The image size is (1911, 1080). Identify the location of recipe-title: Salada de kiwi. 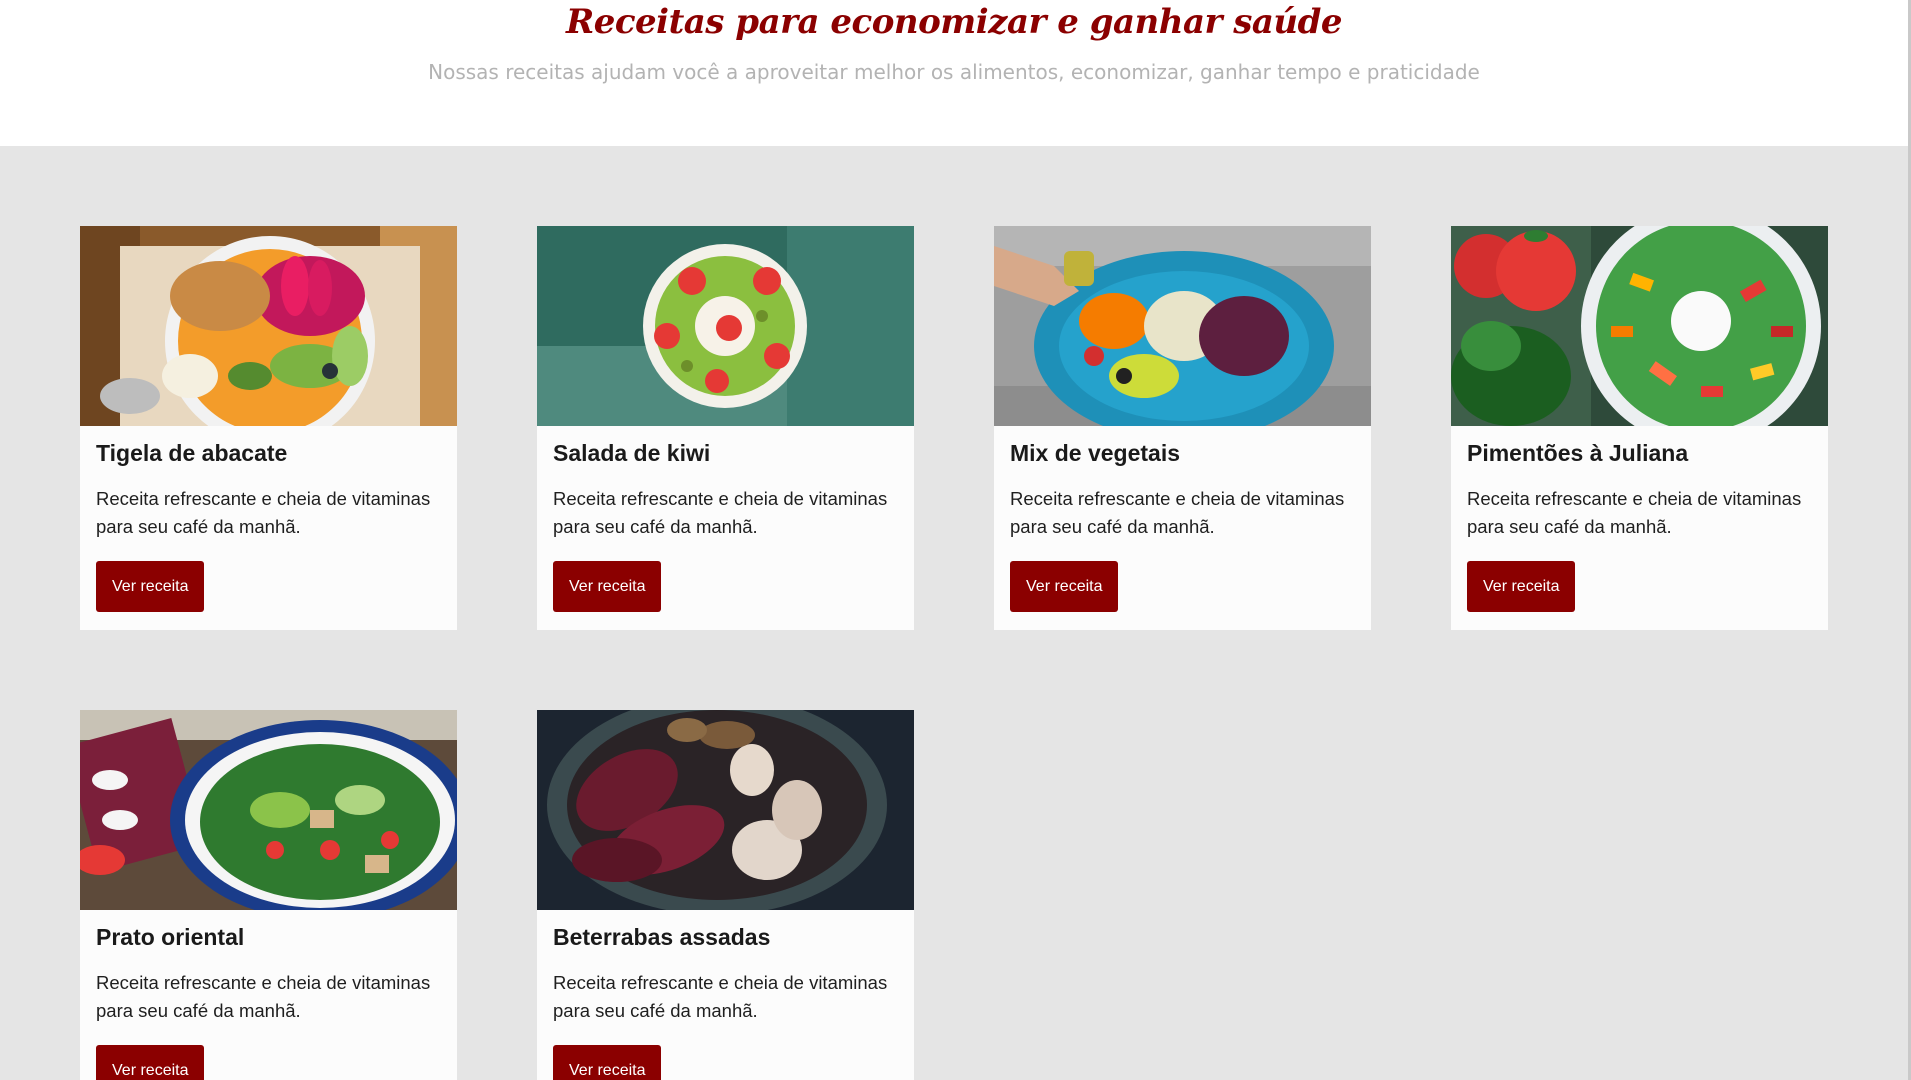
(632, 453).